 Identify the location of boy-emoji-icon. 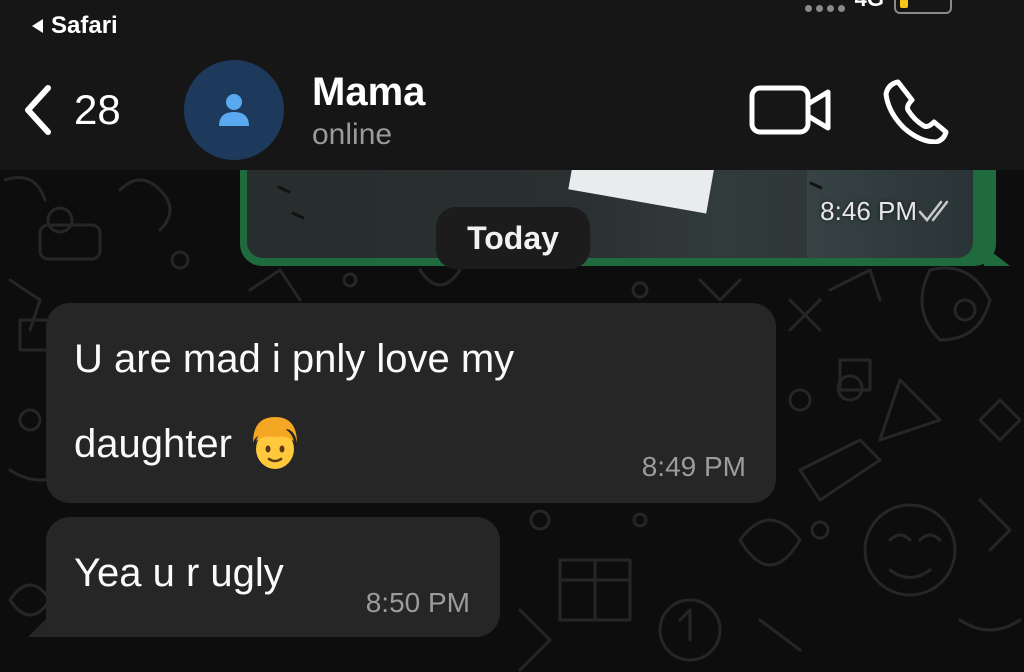
(274, 443).